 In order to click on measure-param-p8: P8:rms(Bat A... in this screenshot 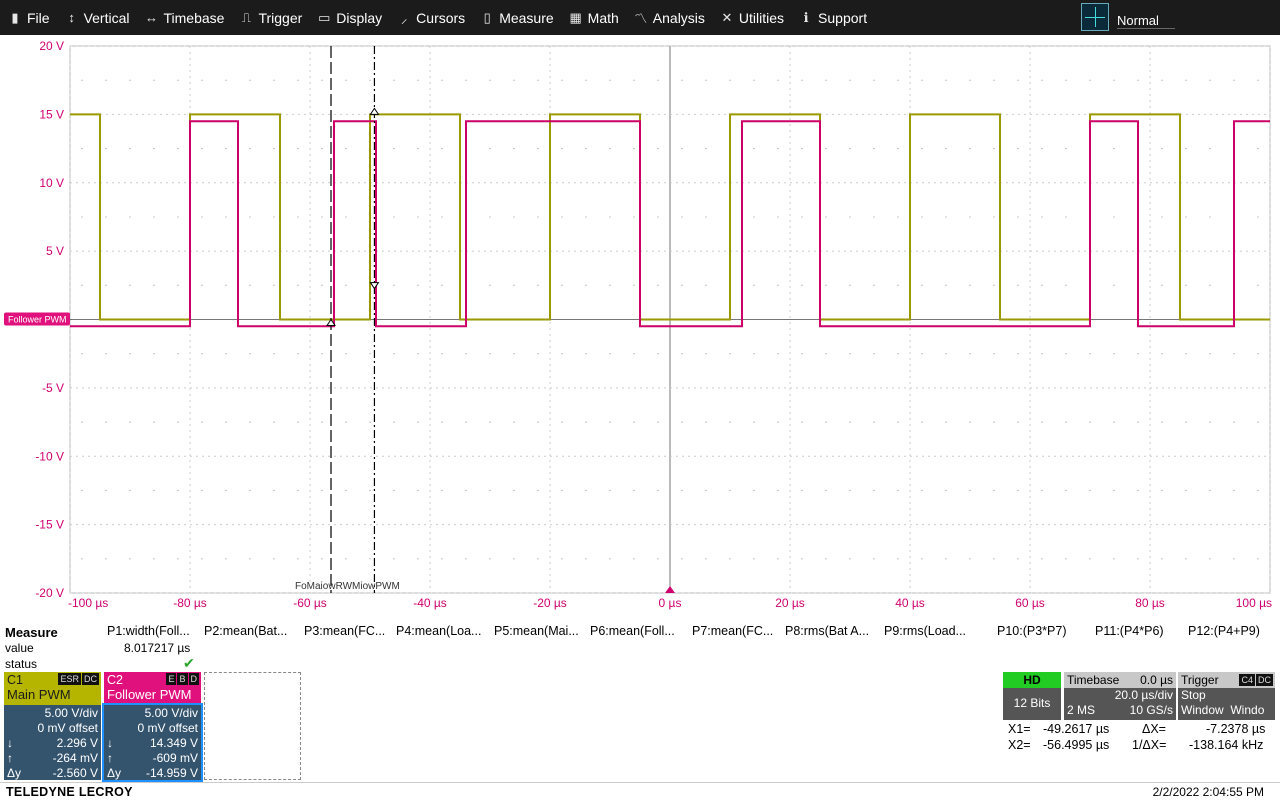, I will do `click(827, 631)`.